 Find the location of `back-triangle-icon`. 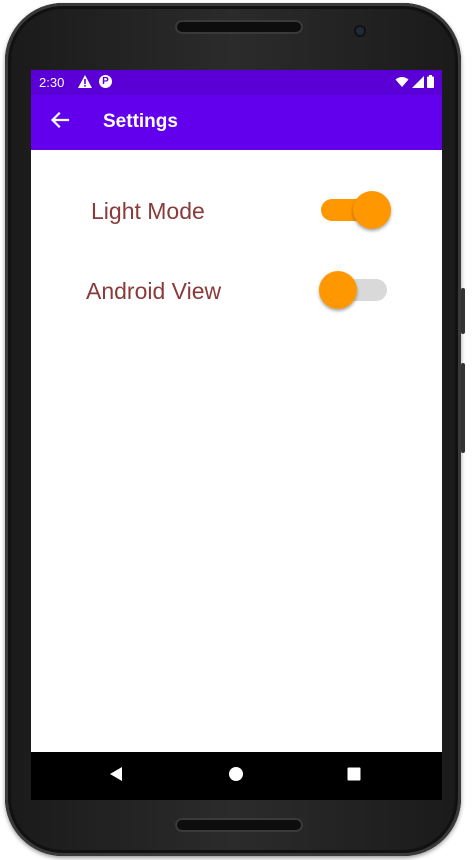

back-triangle-icon is located at coordinates (116, 776).